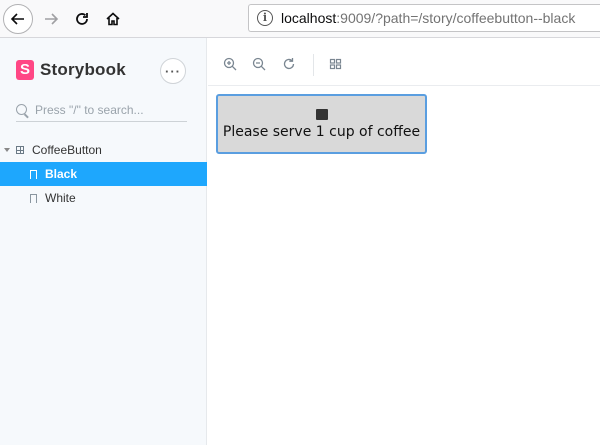 This screenshot has width=600, height=445. What do you see at coordinates (321, 114) in the screenshot?
I see `coffee-icon` at bounding box center [321, 114].